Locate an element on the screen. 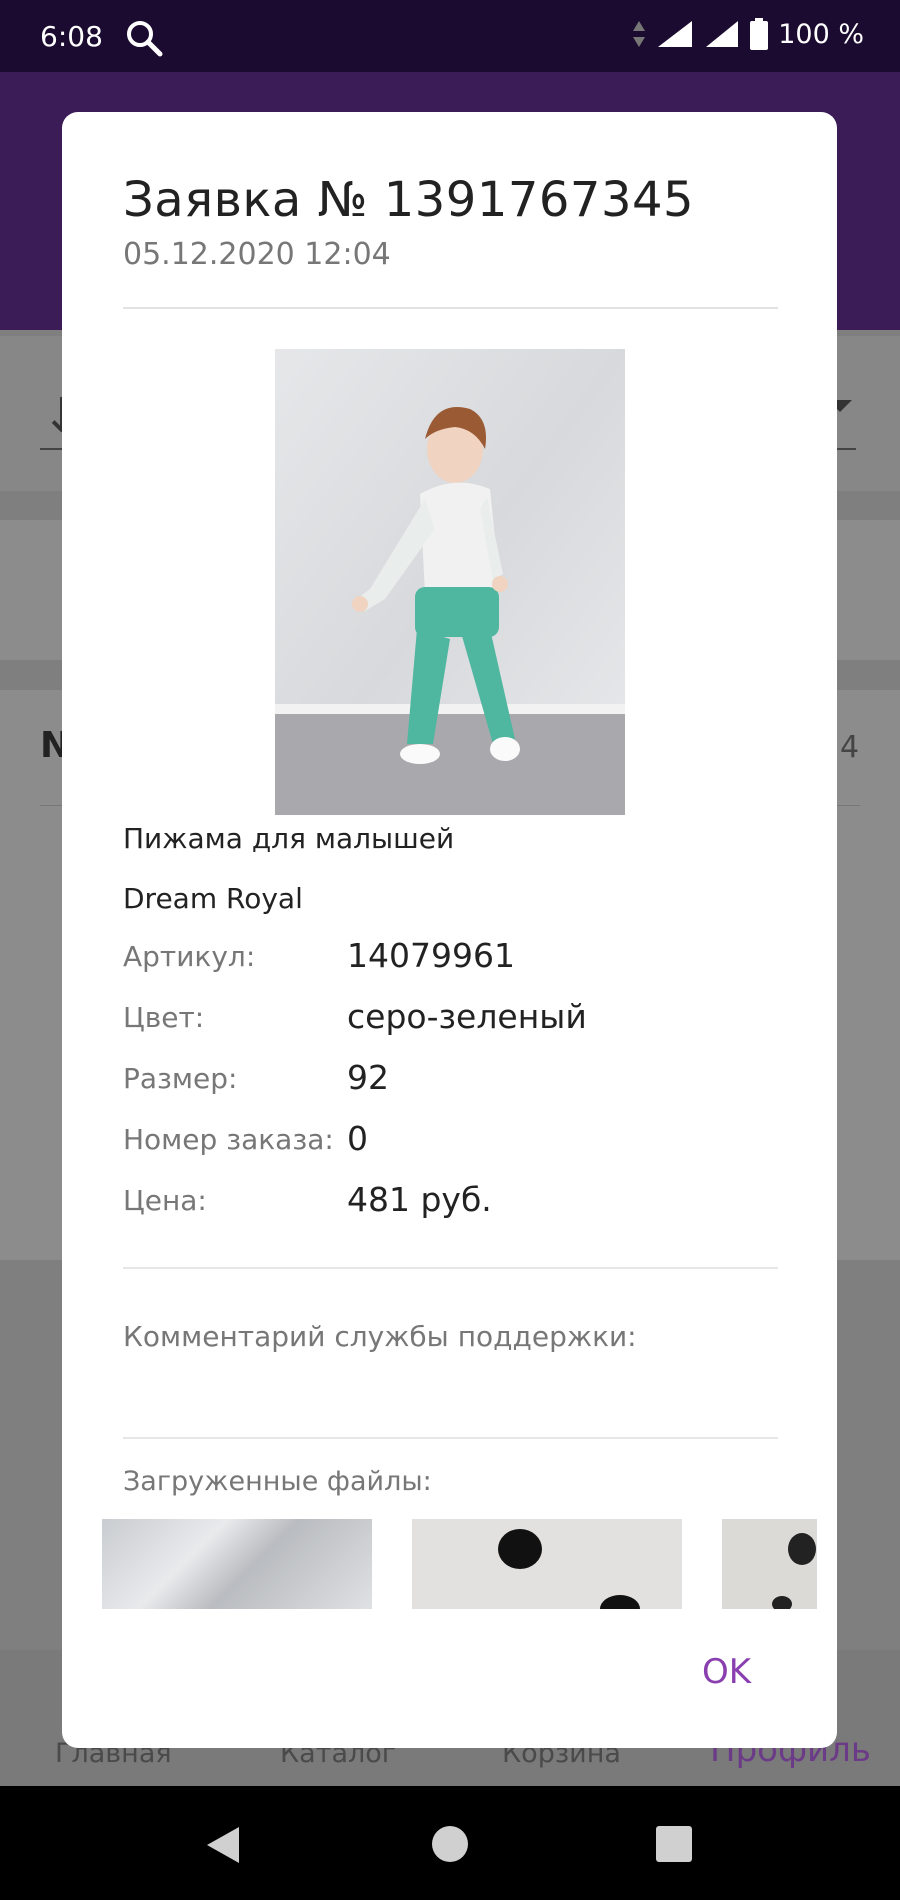 The image size is (900, 1900). home-icon is located at coordinates (450, 1844).